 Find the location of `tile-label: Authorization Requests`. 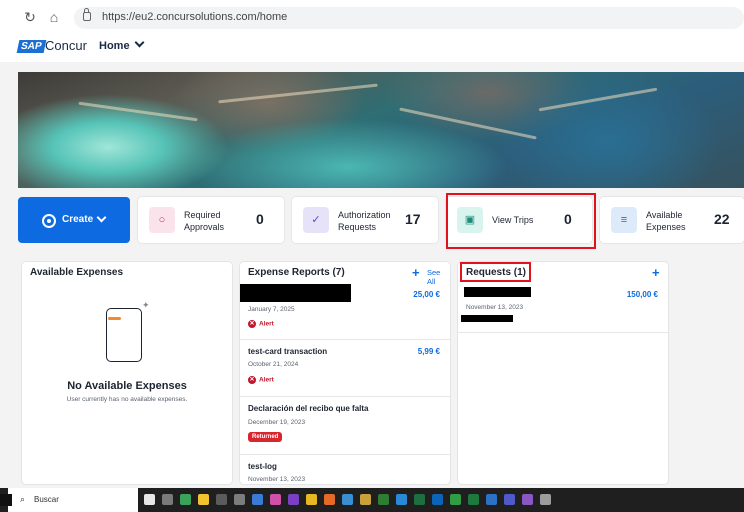

tile-label: Authorization Requests is located at coordinates (364, 221).